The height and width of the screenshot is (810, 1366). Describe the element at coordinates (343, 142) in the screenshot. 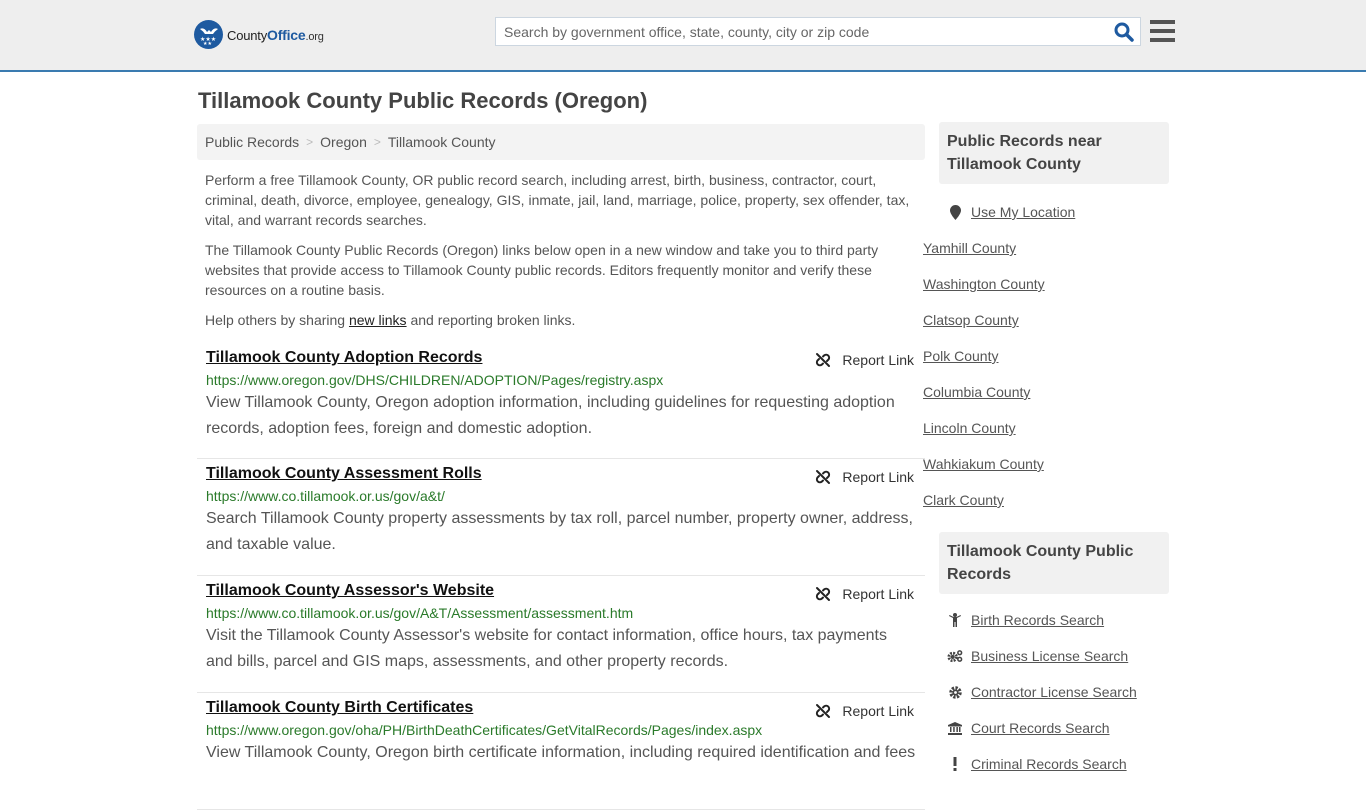

I see `breadcrumb-oregon: Oregon` at that location.